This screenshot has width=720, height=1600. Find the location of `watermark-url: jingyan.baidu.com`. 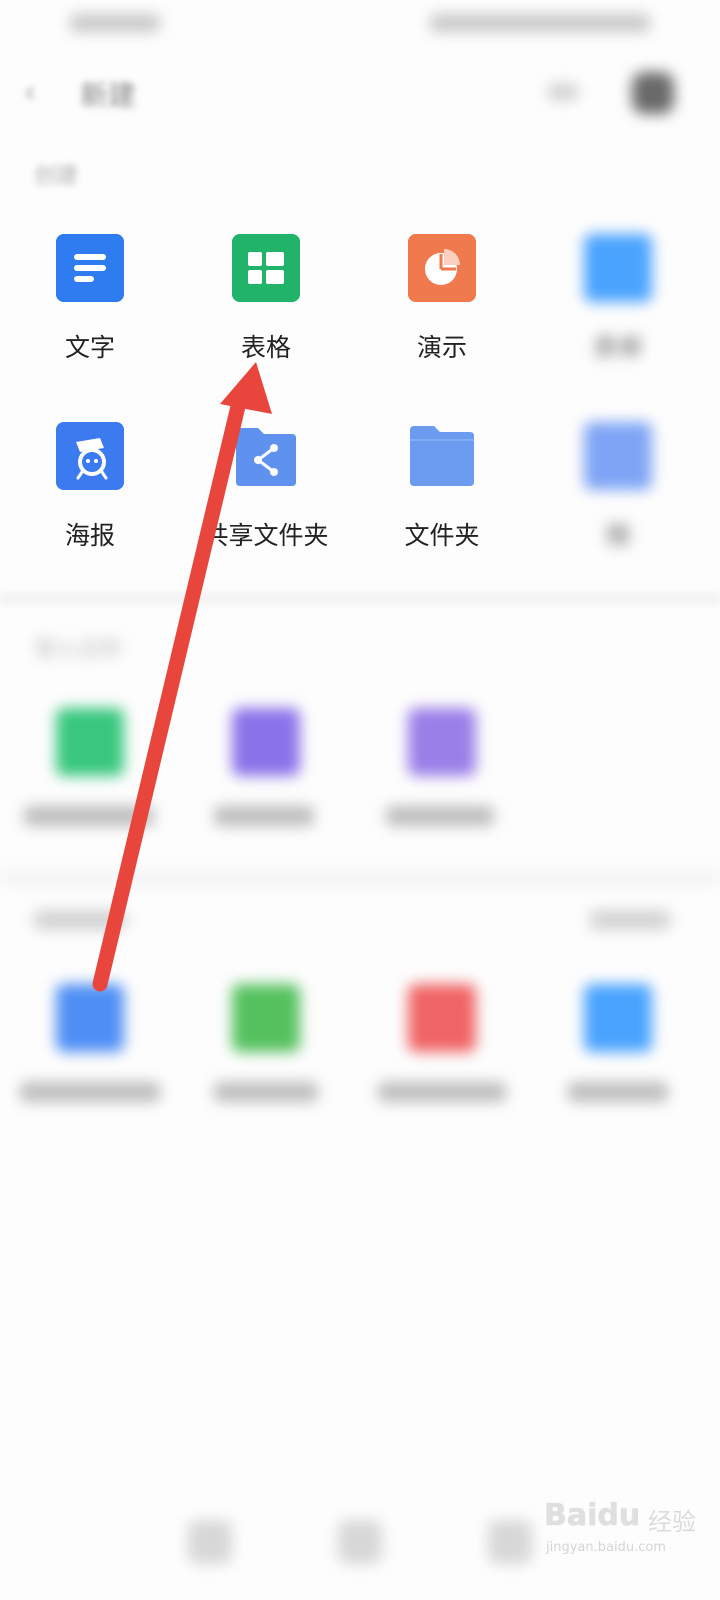

watermark-url: jingyan.baidu.com is located at coordinates (606, 1547).